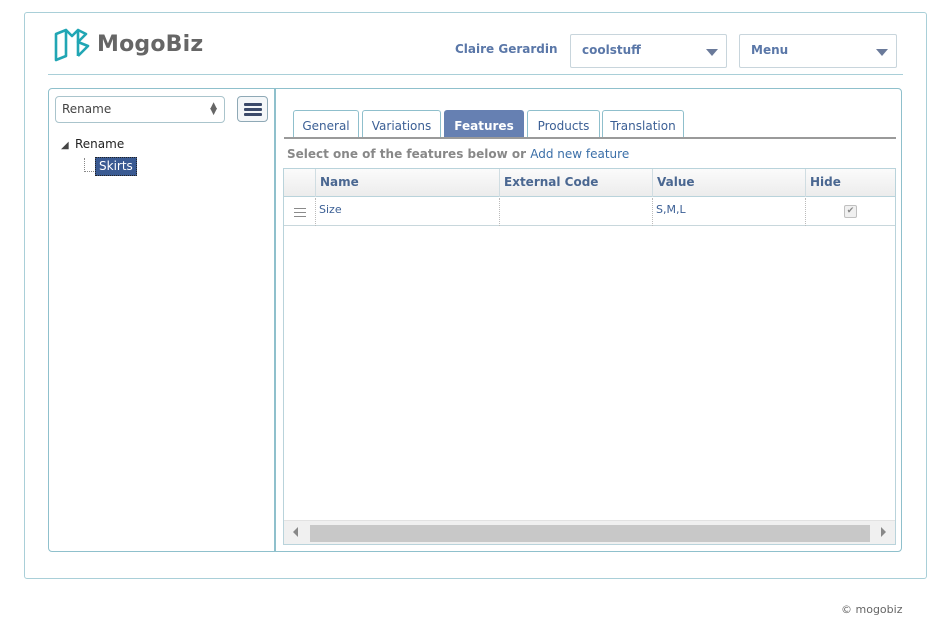 Image resolution: width=950 pixels, height=633 pixels. What do you see at coordinates (850, 183) in the screenshot?
I see `column-header-hide: Hide` at bounding box center [850, 183].